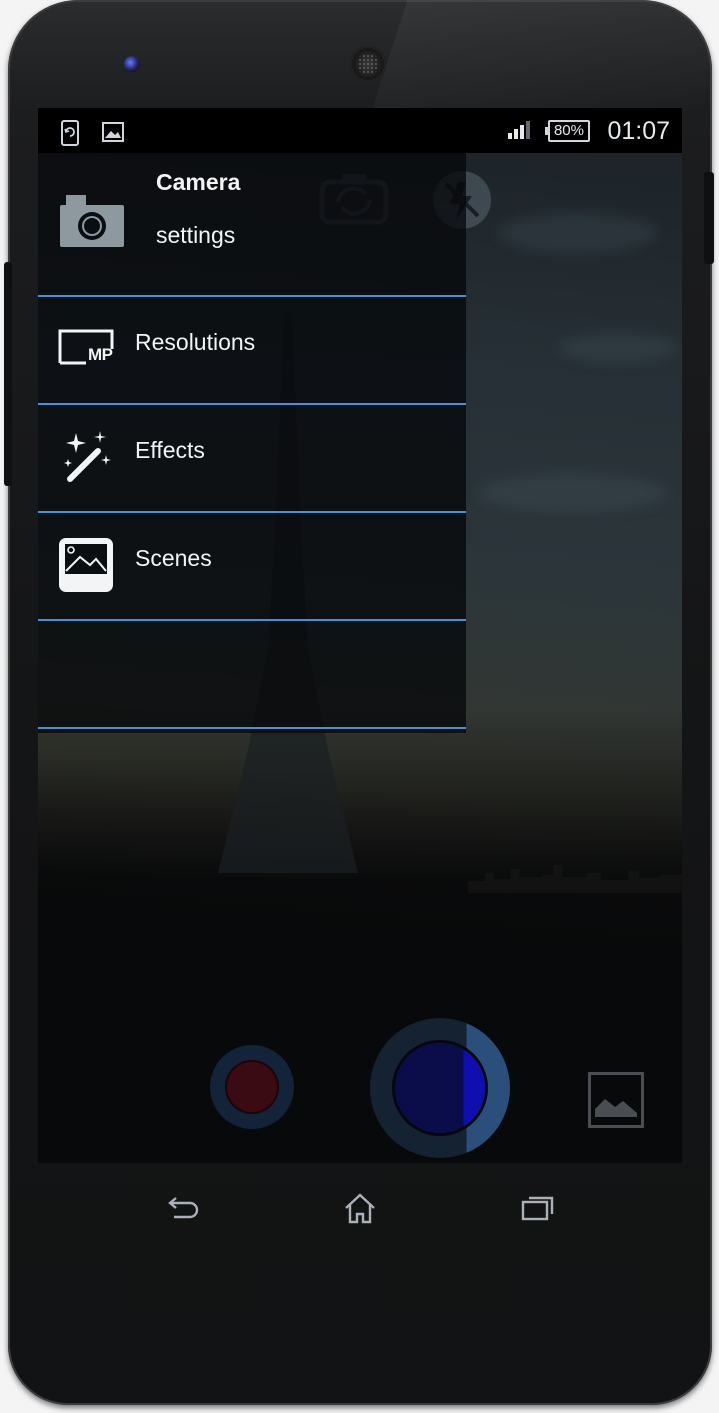 Image resolution: width=719 pixels, height=1413 pixels. Describe the element at coordinates (86, 567) in the screenshot. I see `landscape-icon` at that location.